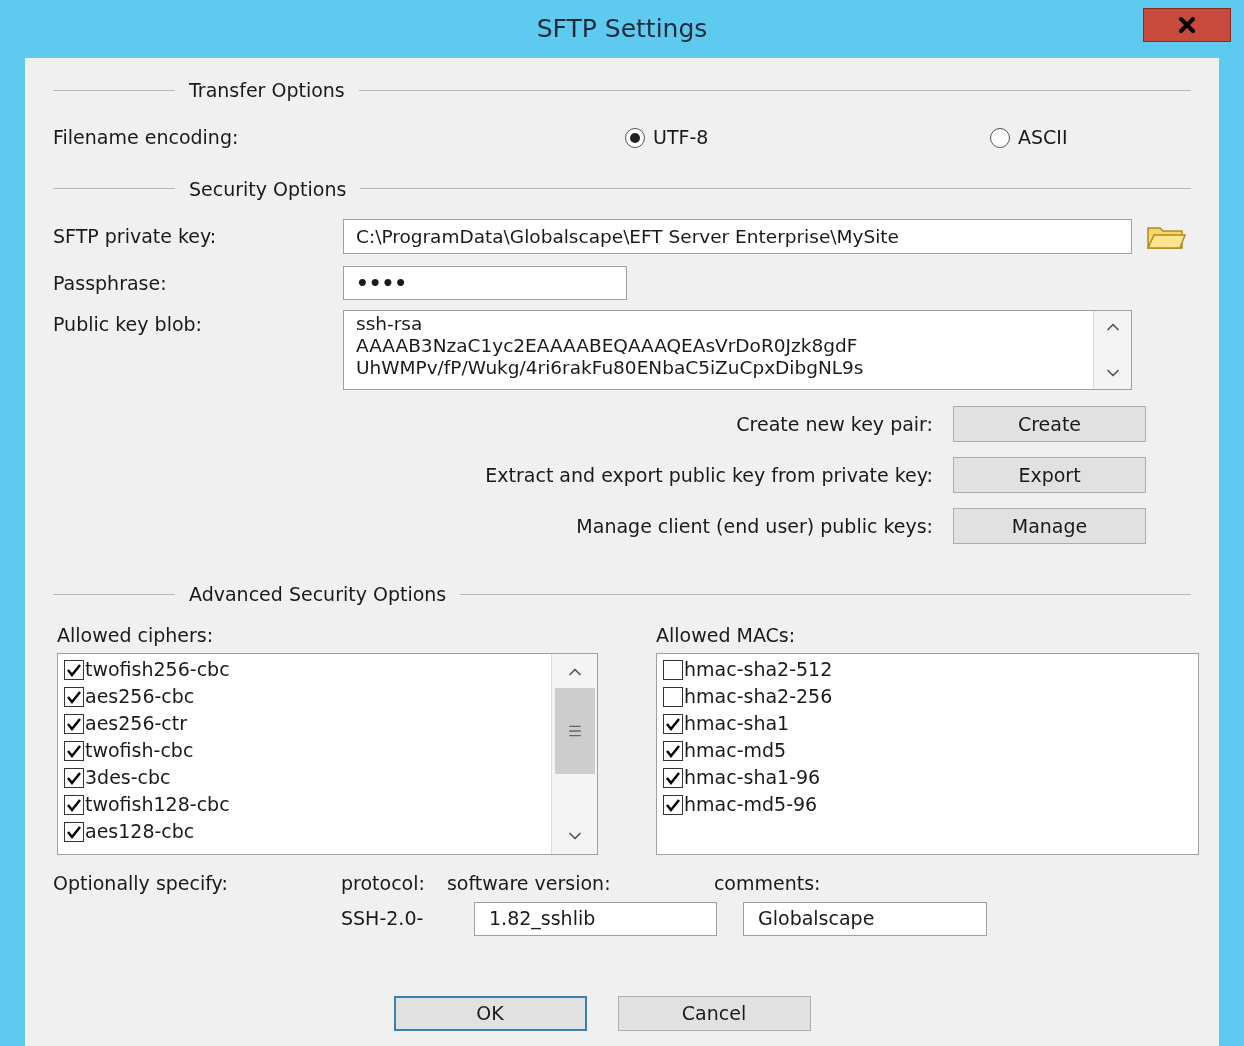 Image resolution: width=1244 pixels, height=1046 pixels. I want to click on dialog-button: OK, so click(490, 1013).